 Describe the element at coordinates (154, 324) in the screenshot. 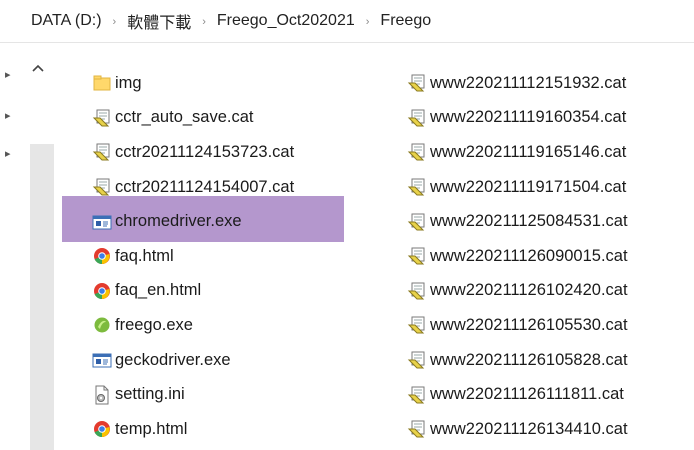

I see `file-name: freego.exe` at that location.